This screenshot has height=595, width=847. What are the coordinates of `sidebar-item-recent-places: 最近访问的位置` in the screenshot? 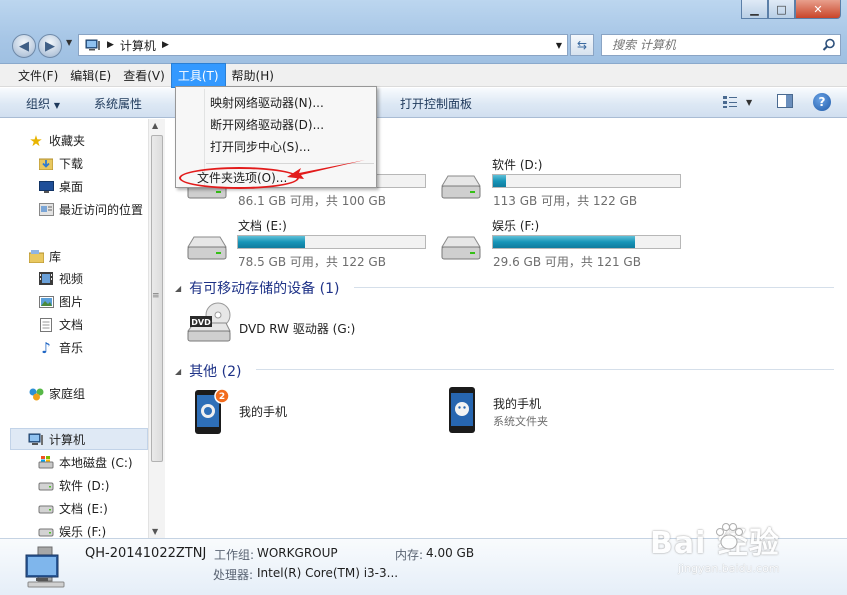 It's located at (90, 209).